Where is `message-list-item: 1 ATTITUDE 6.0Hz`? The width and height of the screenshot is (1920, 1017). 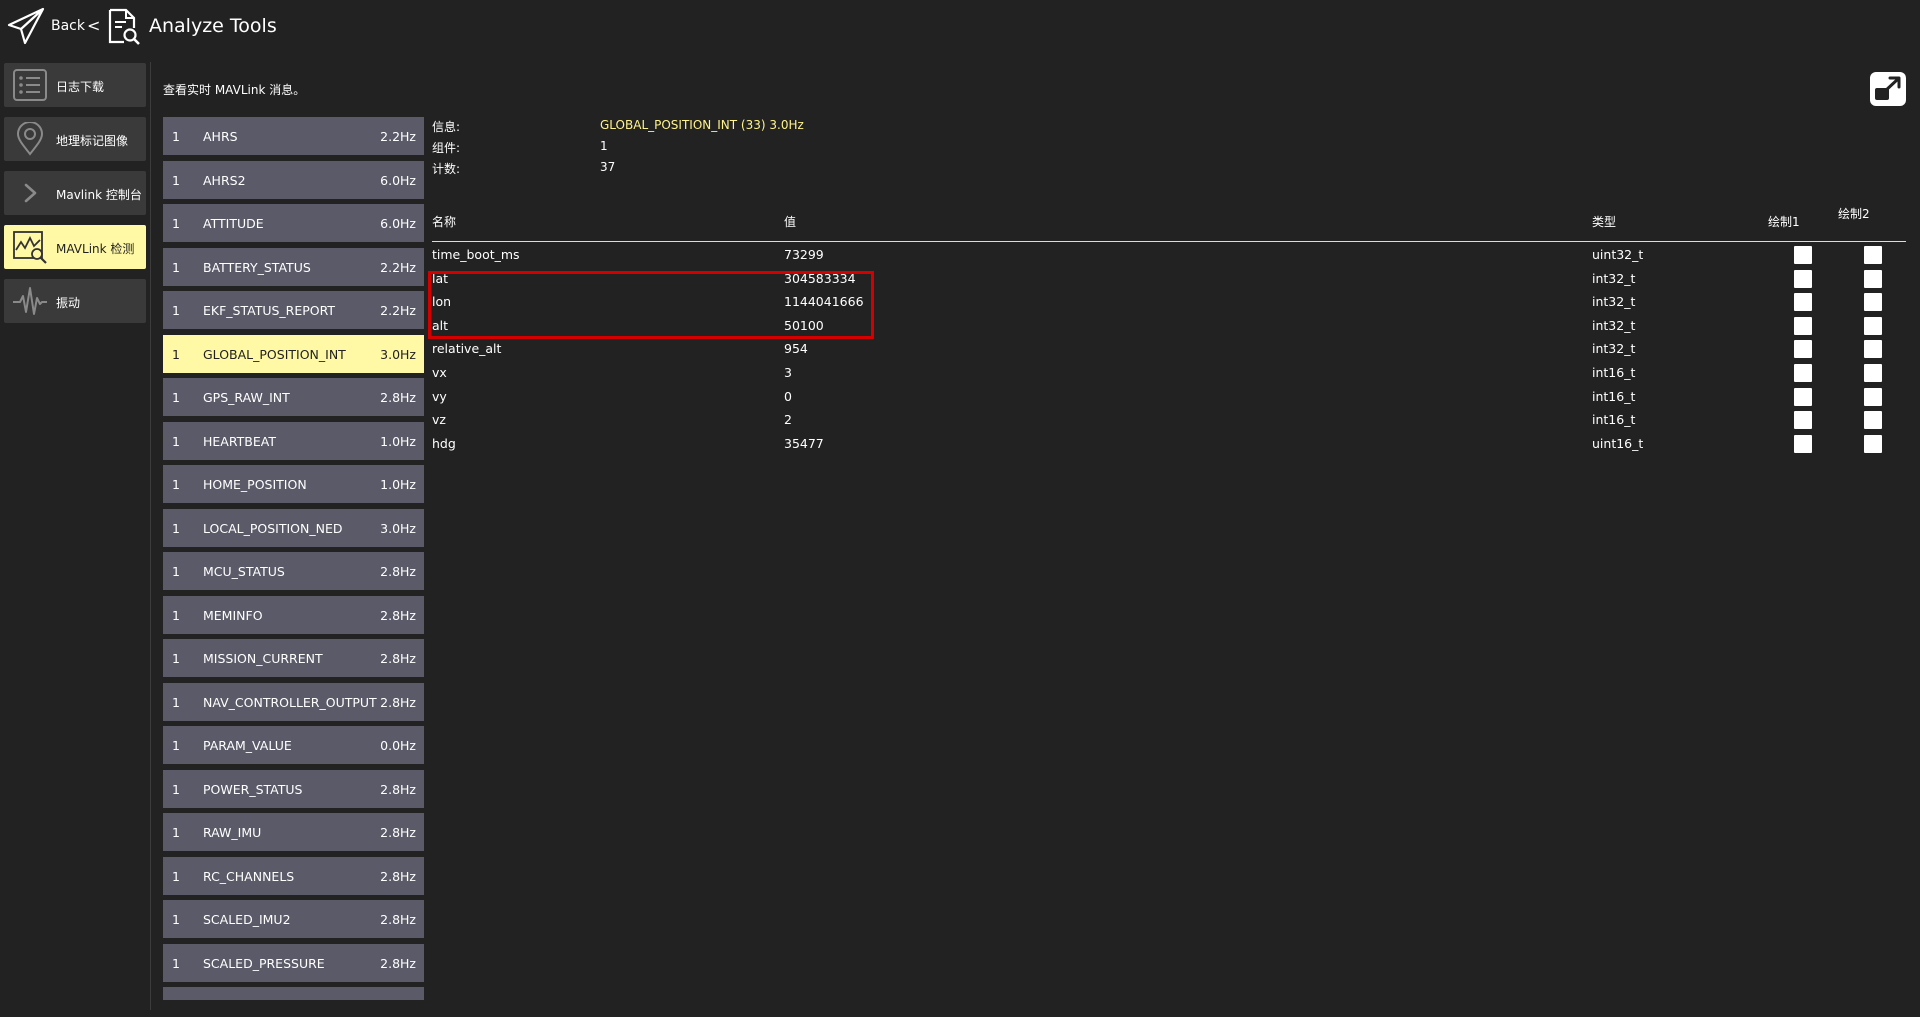
message-list-item: 1 ATTITUDE 6.0Hz is located at coordinates (293, 223).